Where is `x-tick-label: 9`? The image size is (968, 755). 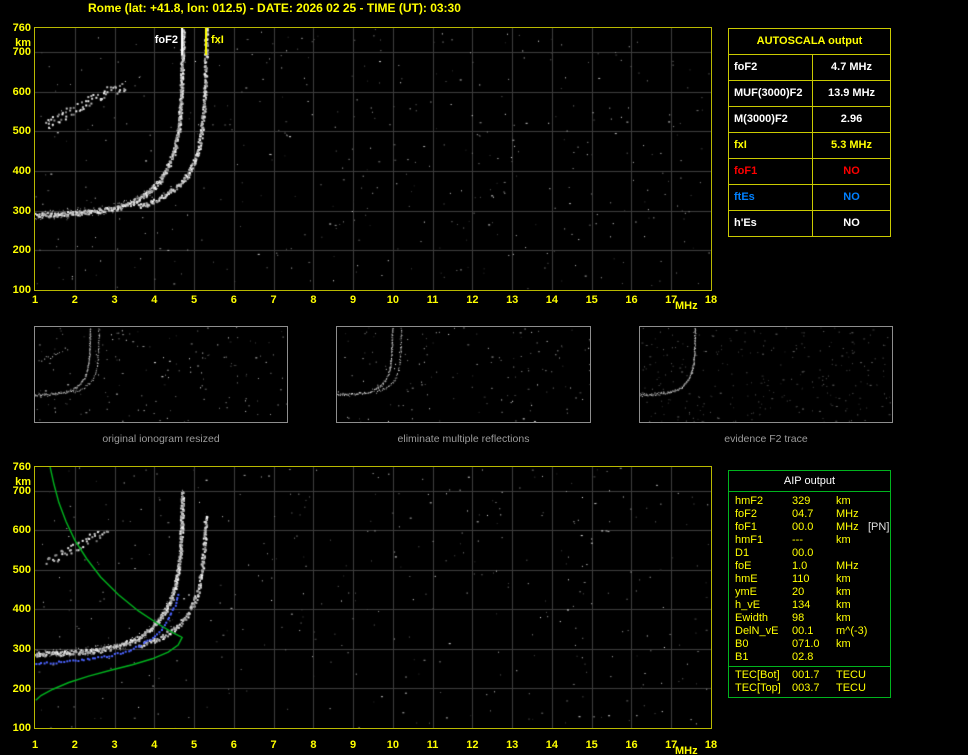
x-tick-label: 9 is located at coordinates (353, 745).